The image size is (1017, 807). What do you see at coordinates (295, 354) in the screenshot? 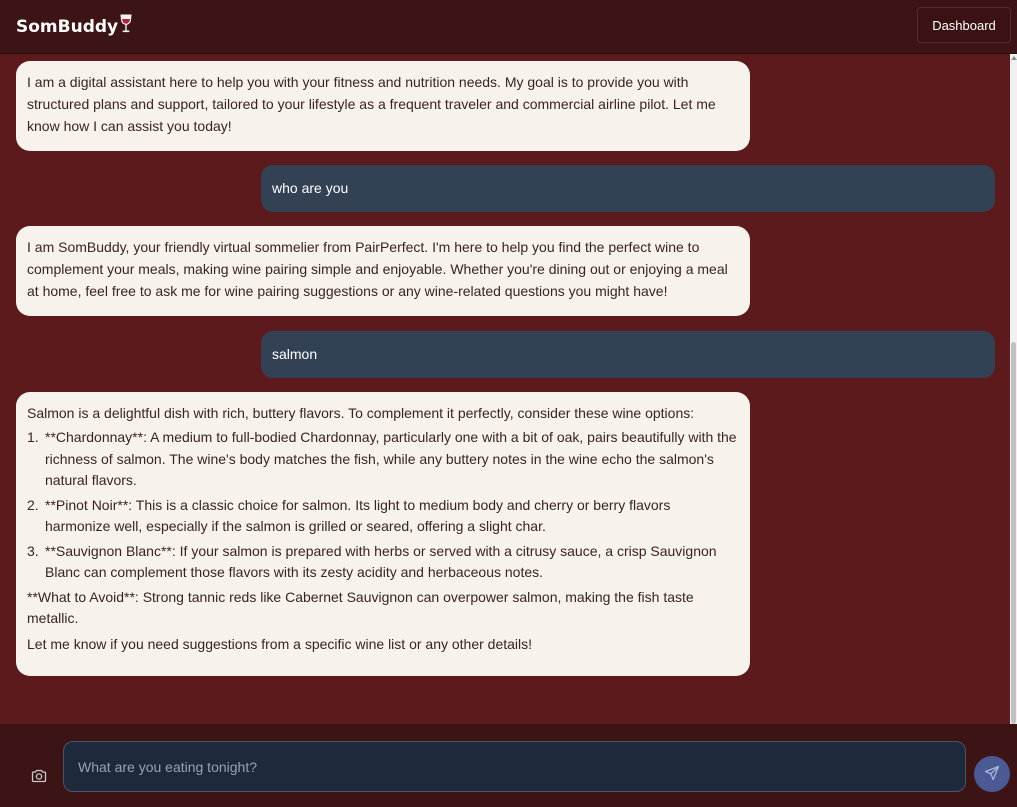
I see `message-text: salmon` at bounding box center [295, 354].